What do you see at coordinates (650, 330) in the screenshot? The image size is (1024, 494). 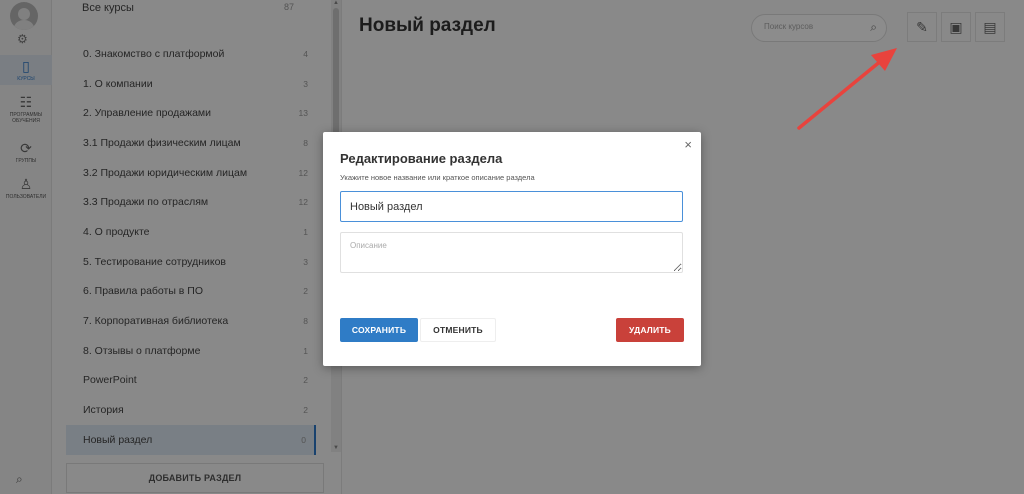 I see `delete-button: УДАЛИТЬ` at bounding box center [650, 330].